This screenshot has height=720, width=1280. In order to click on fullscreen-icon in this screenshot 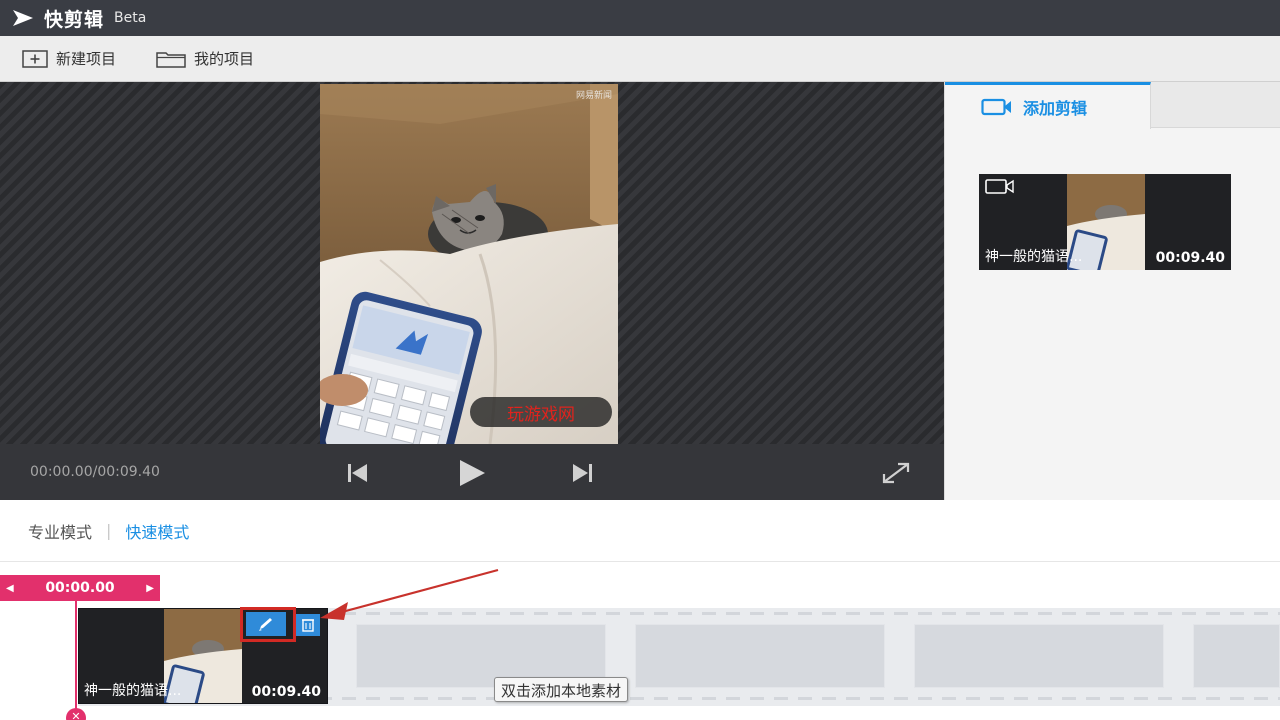, I will do `click(896, 473)`.